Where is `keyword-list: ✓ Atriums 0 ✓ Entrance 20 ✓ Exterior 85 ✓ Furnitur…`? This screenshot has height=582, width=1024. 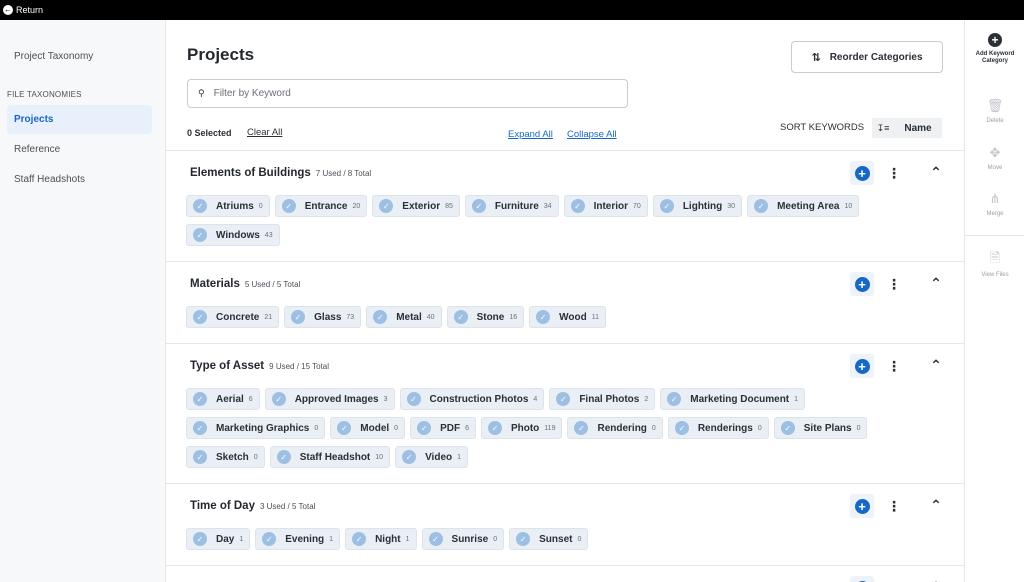 keyword-list: ✓ Atriums 0 ✓ Entrance 20 ✓ Exterior 85 ✓ Furnitur… is located at coordinates (565, 228).